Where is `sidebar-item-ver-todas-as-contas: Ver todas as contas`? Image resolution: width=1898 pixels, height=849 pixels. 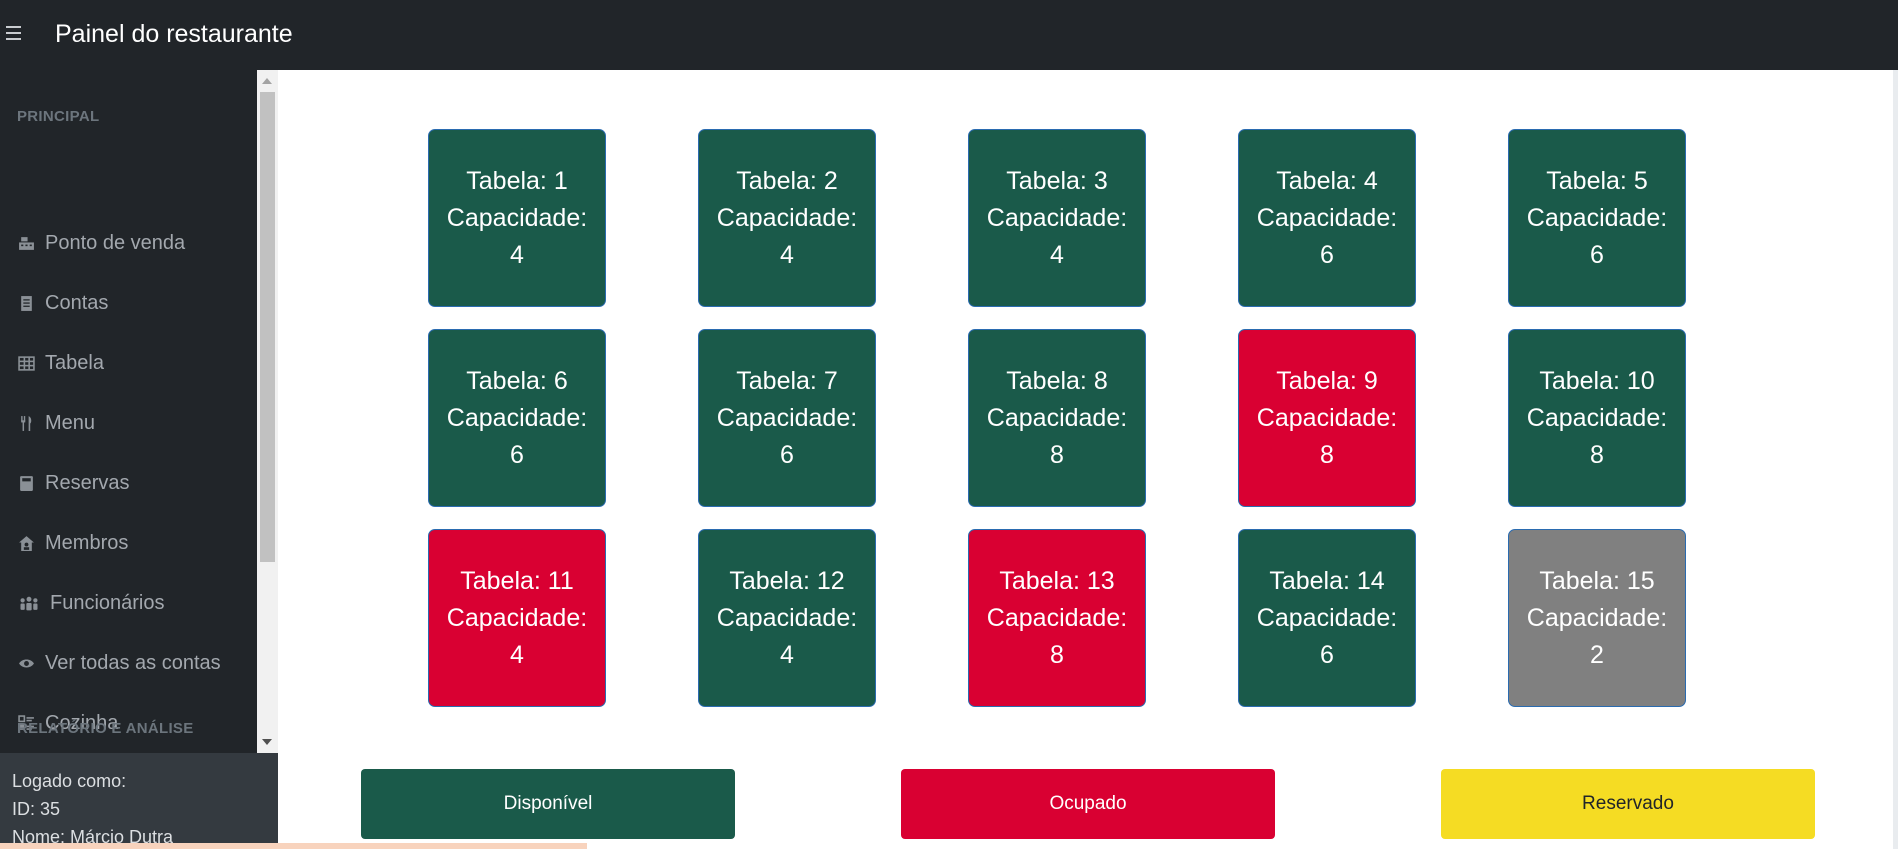 sidebar-item-ver-todas-as-contas: Ver todas as contas is located at coordinates (132, 663).